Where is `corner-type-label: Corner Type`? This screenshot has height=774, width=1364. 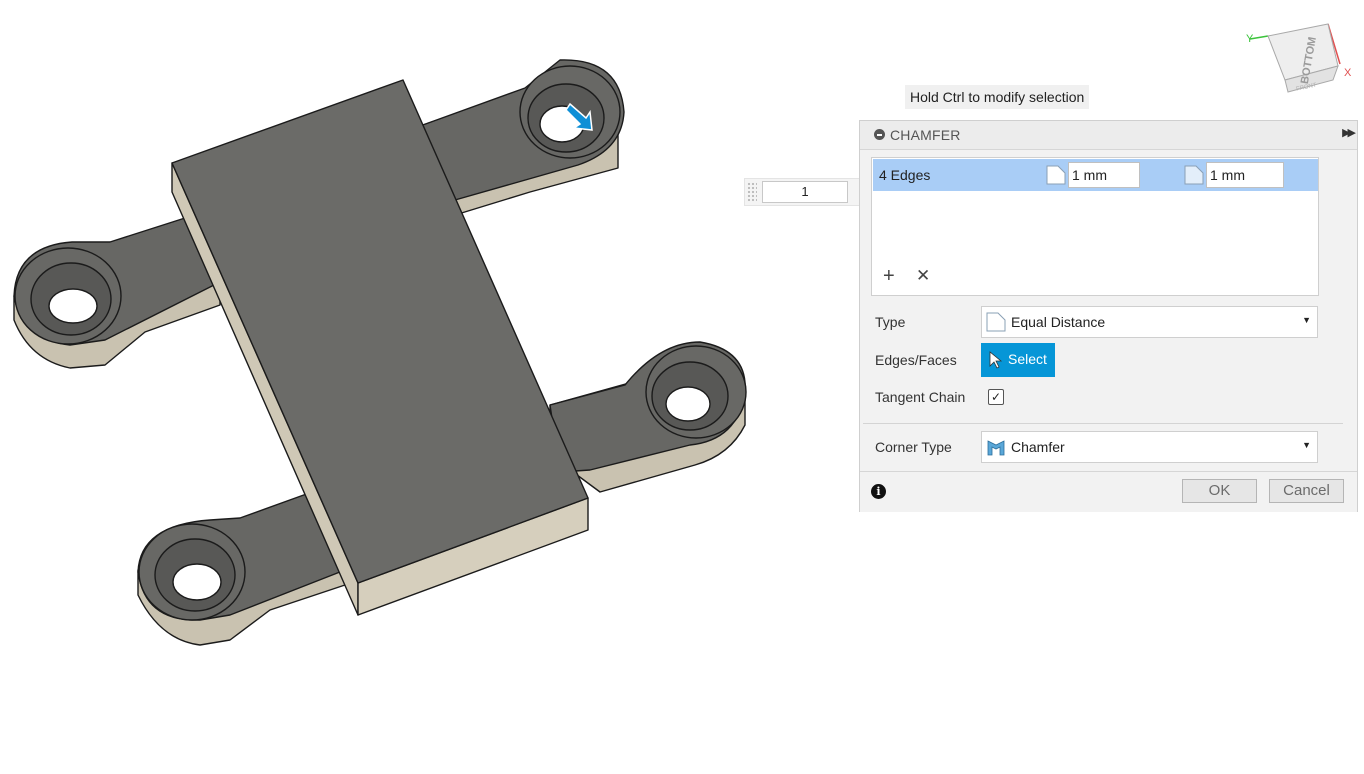
corner-type-label: Corner Type is located at coordinates (913, 447).